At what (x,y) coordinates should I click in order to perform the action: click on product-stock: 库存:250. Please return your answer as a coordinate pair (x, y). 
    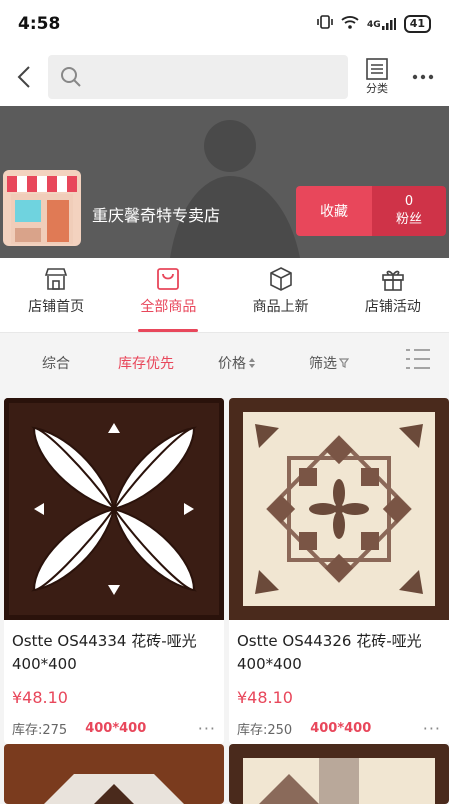
    Looking at the image, I should click on (265, 730).